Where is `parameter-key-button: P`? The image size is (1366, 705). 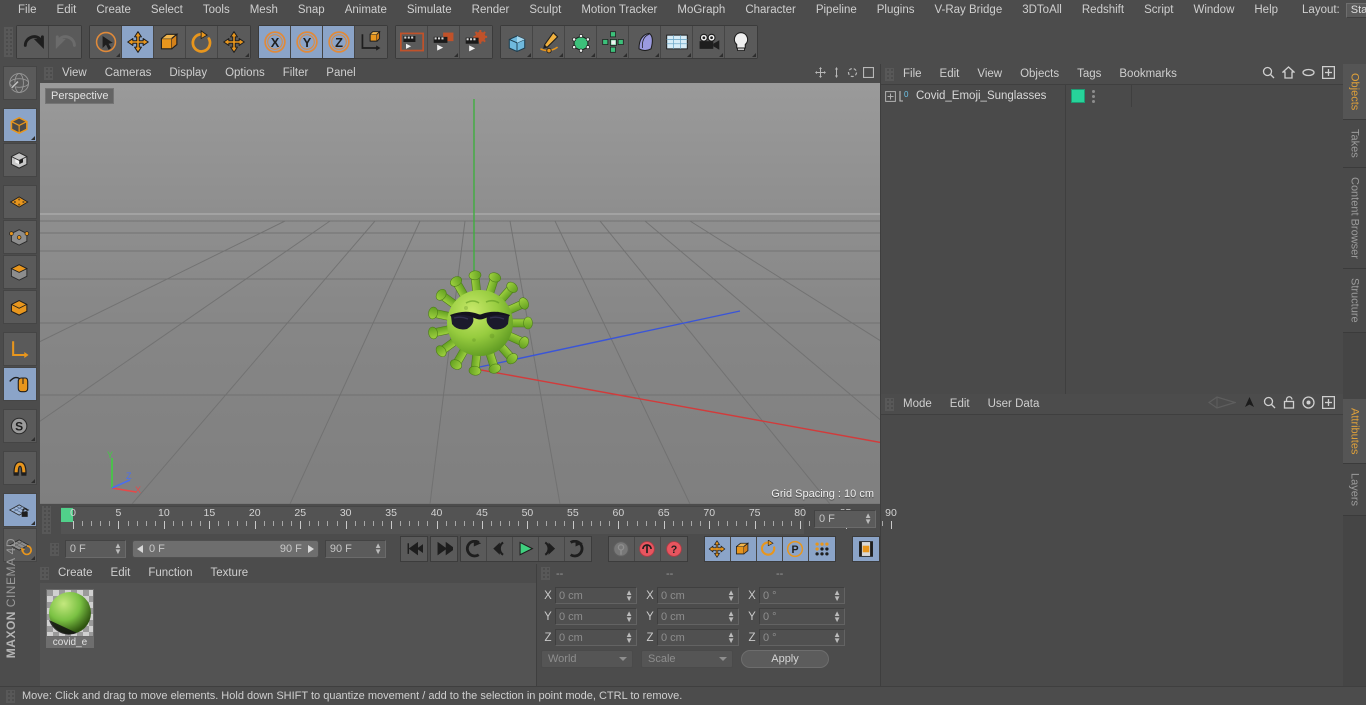
parameter-key-button: P is located at coordinates (795, 549).